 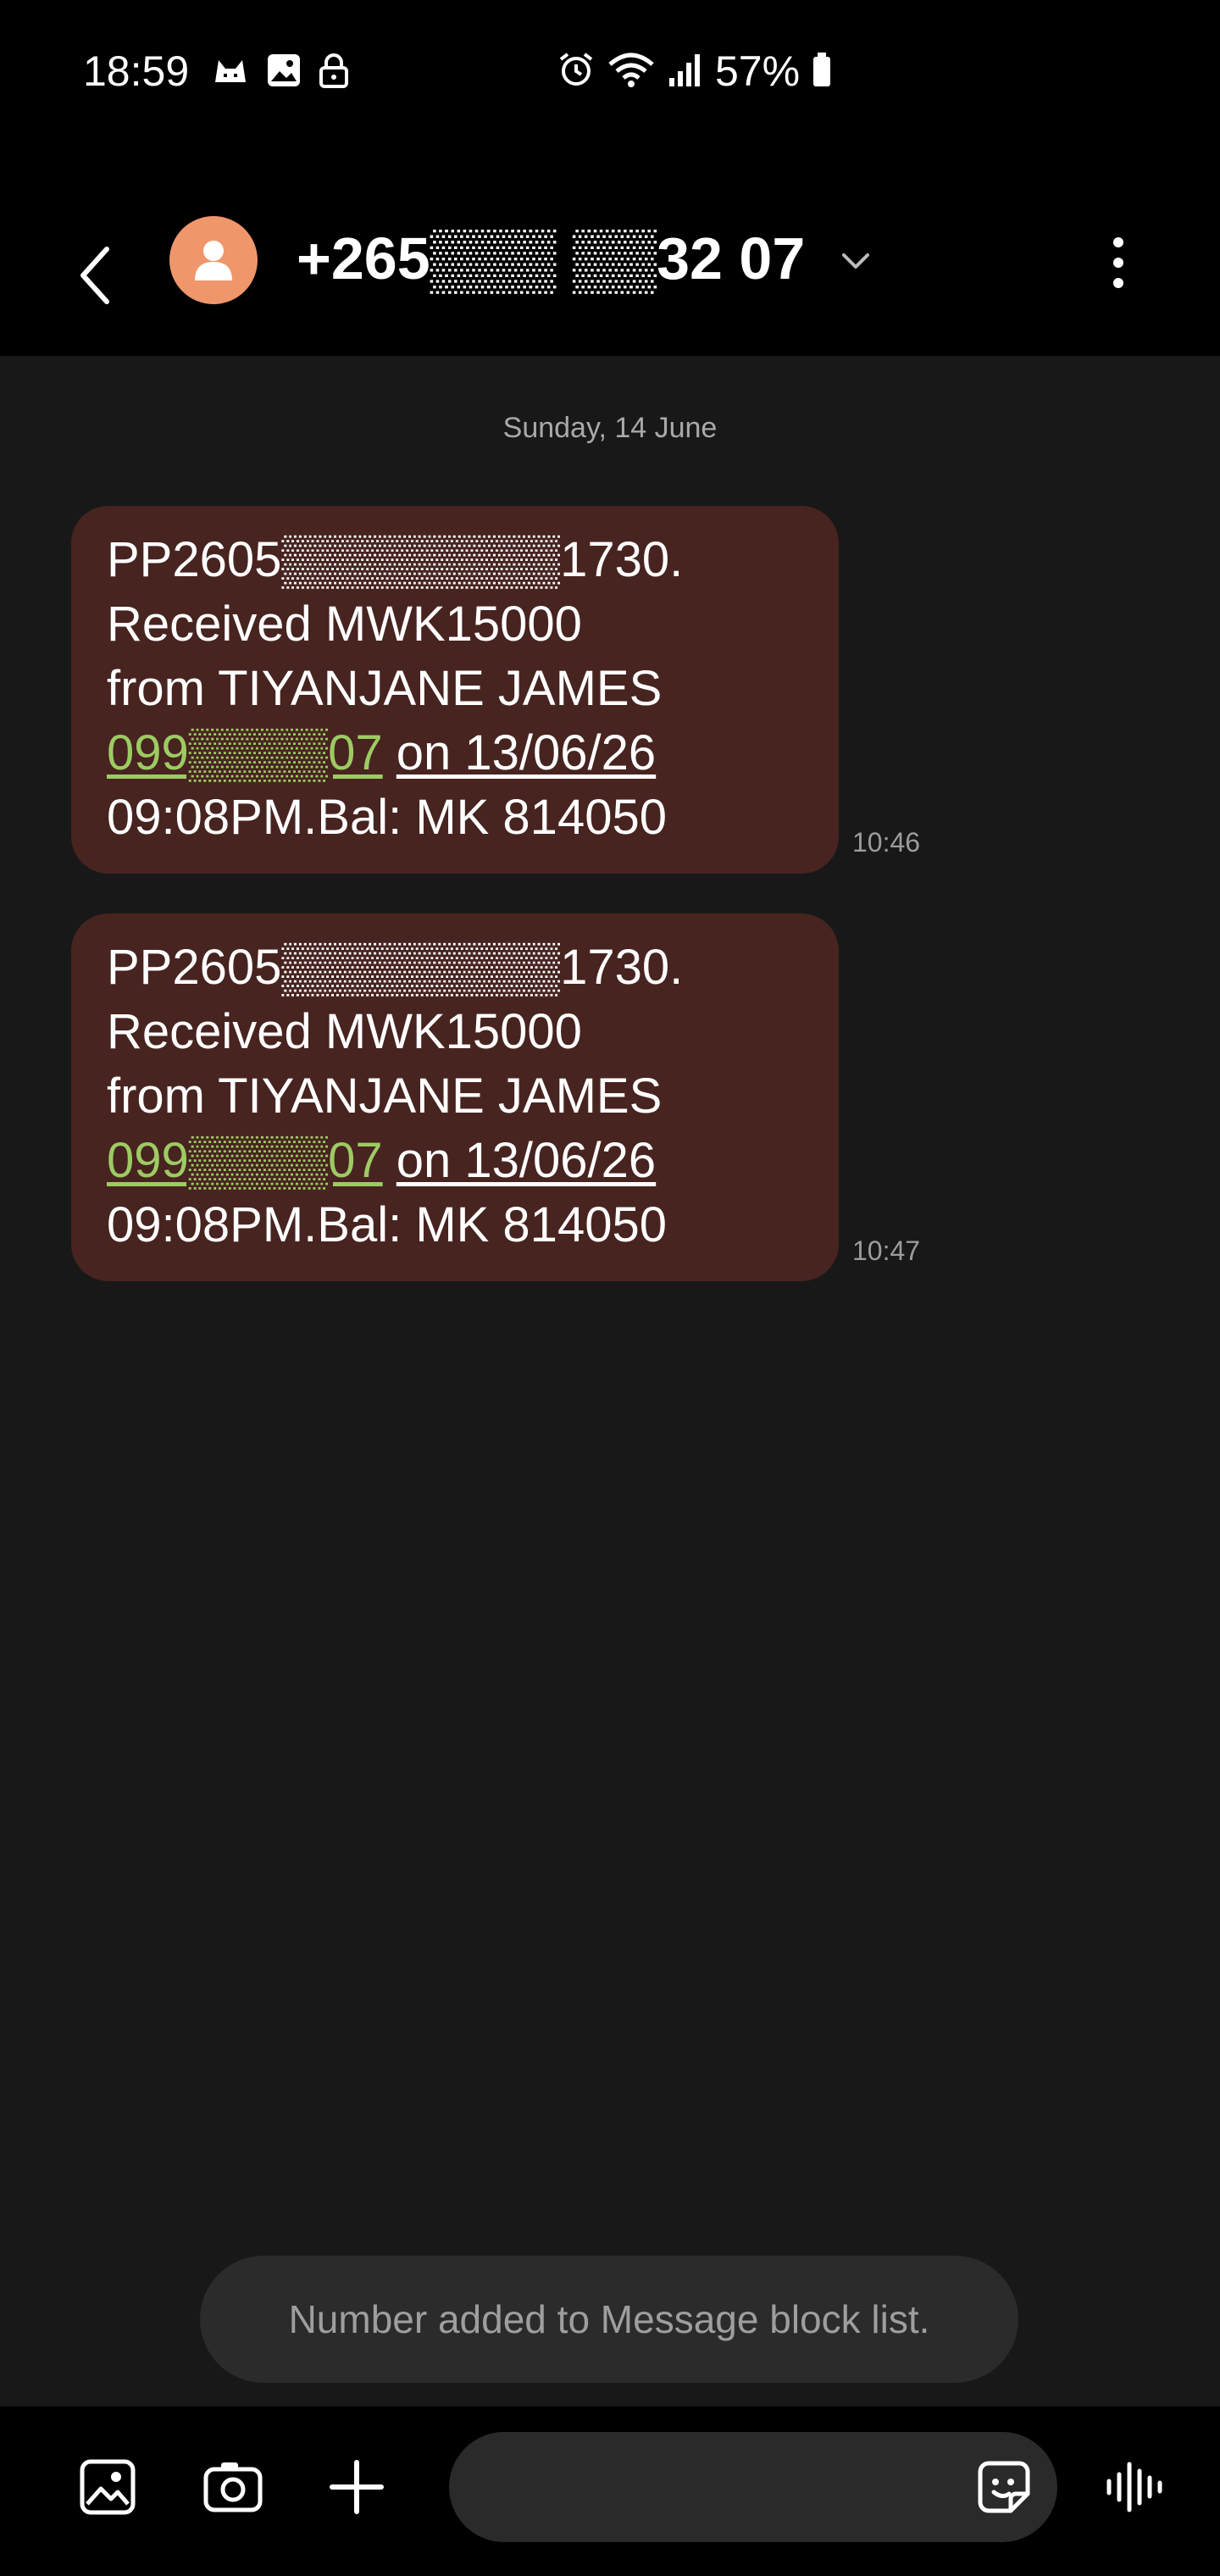 I want to click on waveform-icon, so click(x=1134, y=2487).